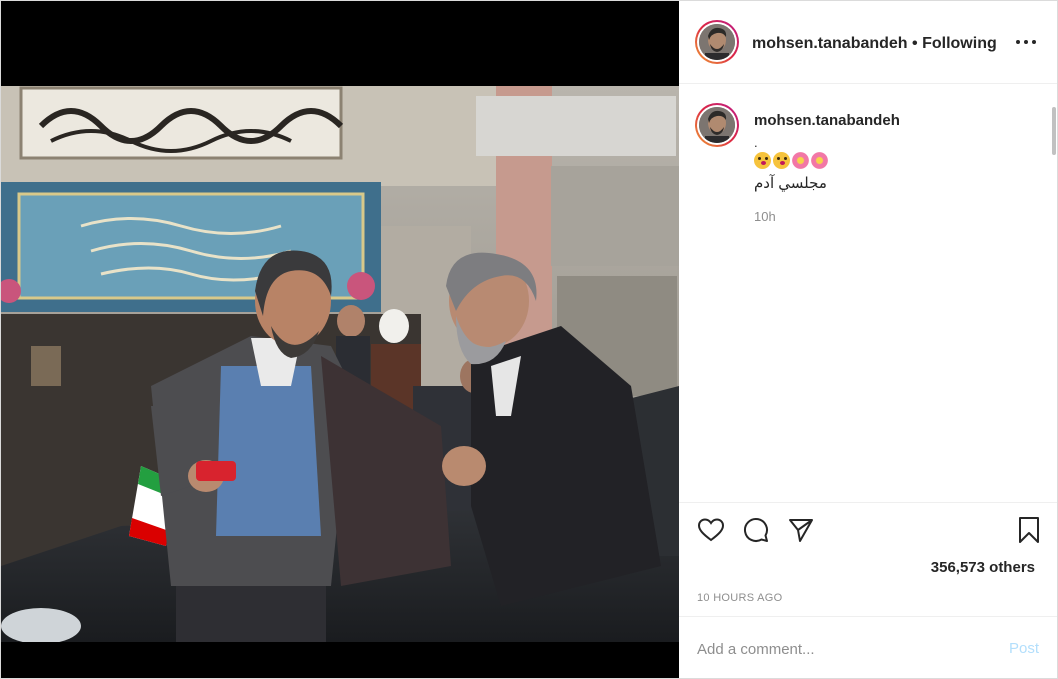  Describe the element at coordinates (830, 43) in the screenshot. I see `header-username: mohsen.tanabandeh` at that location.